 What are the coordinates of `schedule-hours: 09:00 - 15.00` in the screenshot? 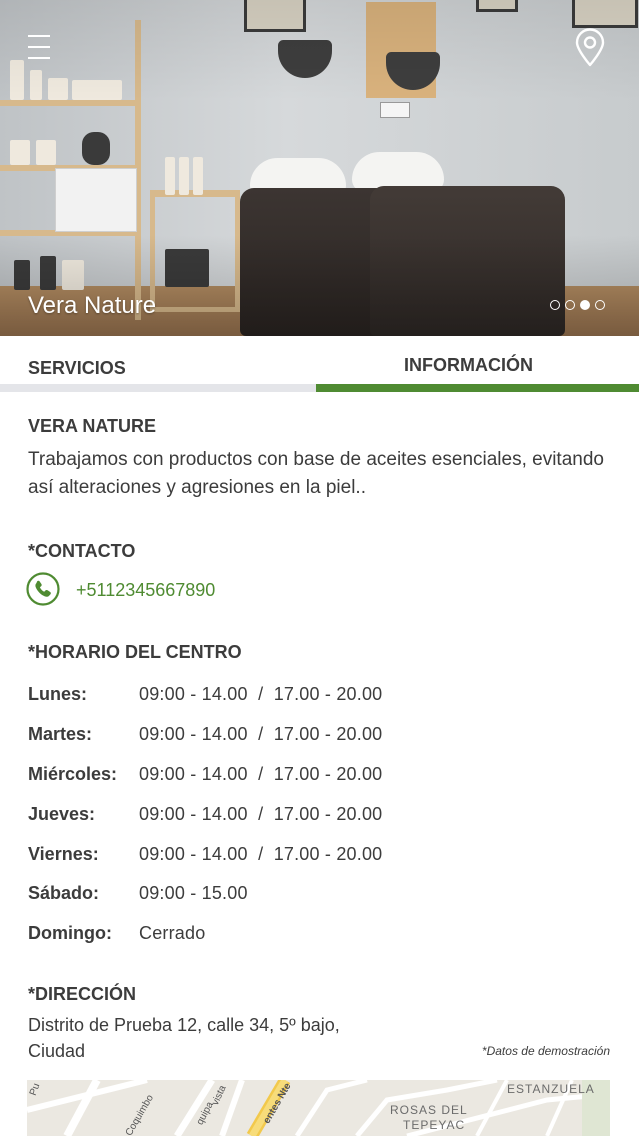 It's located at (193, 893).